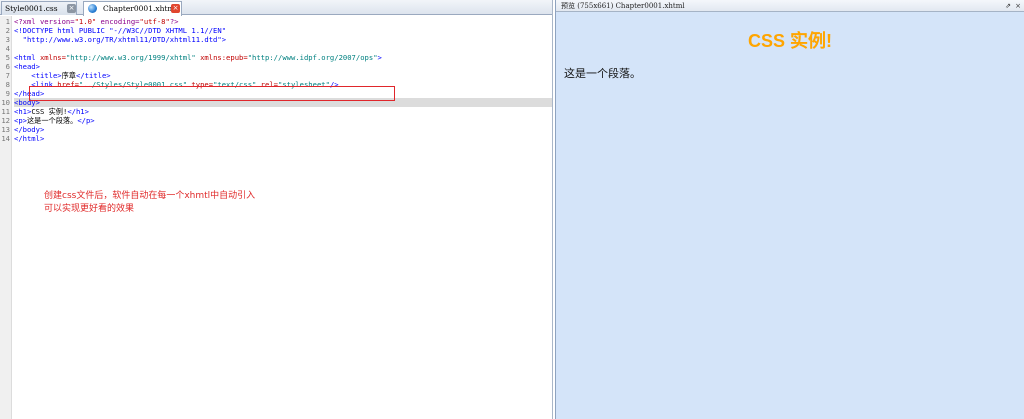 The height and width of the screenshot is (419, 1024). Describe the element at coordinates (85, 21) in the screenshot. I see `code-token: "1.0"` at that location.